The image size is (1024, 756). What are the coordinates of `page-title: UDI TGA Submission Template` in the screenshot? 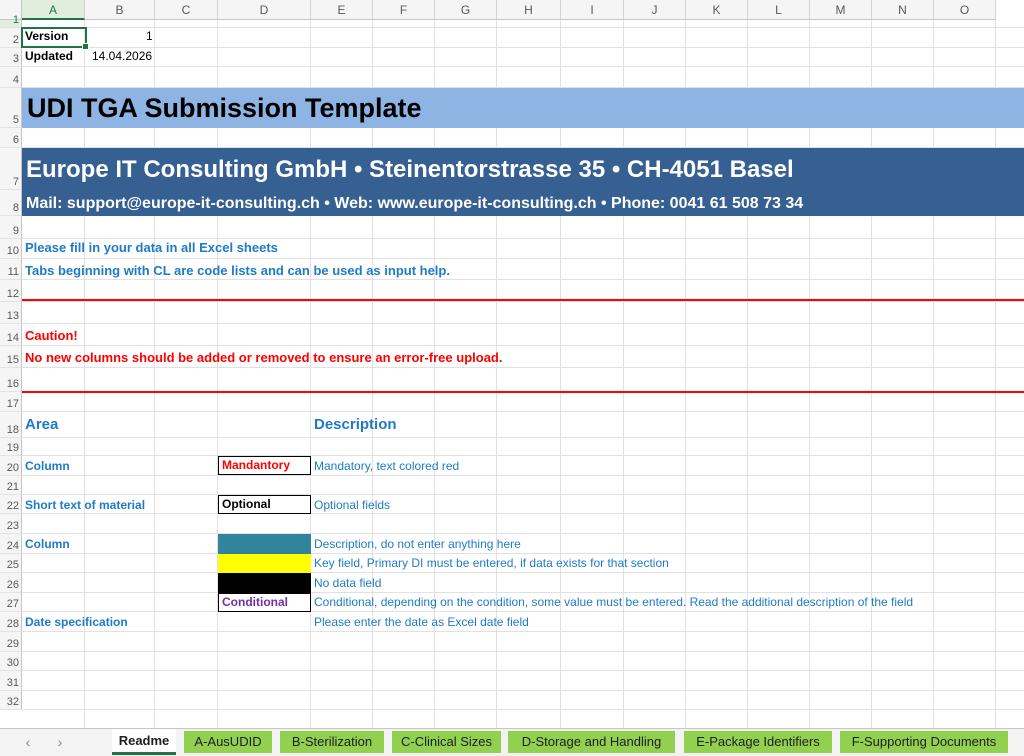 It's located at (224, 108).